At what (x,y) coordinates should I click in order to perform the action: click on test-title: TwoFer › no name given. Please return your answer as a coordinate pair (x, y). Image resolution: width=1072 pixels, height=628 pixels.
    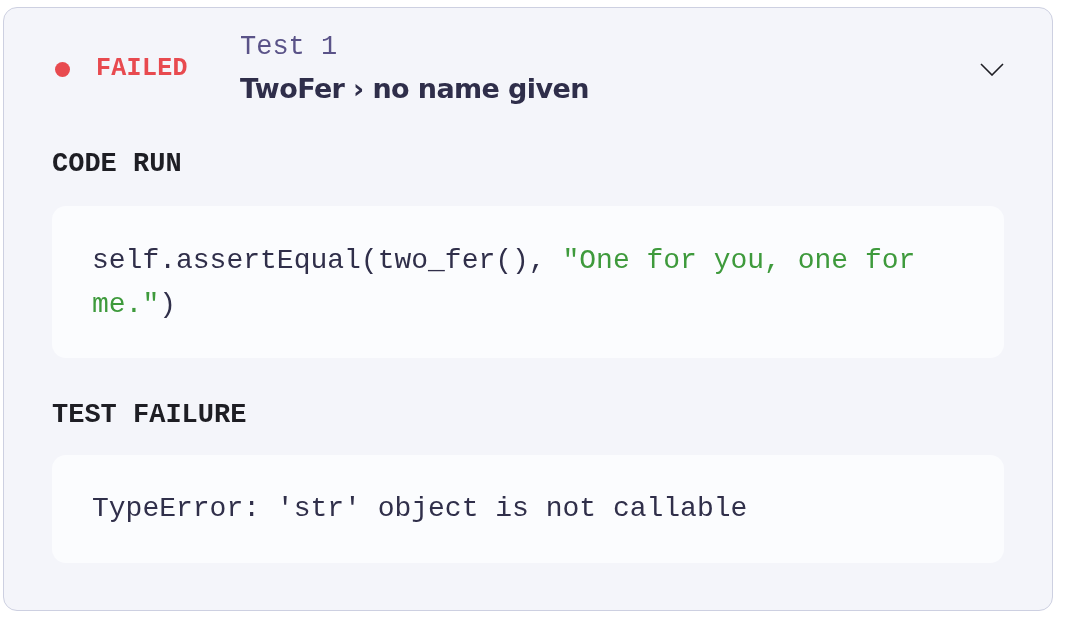
    Looking at the image, I should click on (415, 89).